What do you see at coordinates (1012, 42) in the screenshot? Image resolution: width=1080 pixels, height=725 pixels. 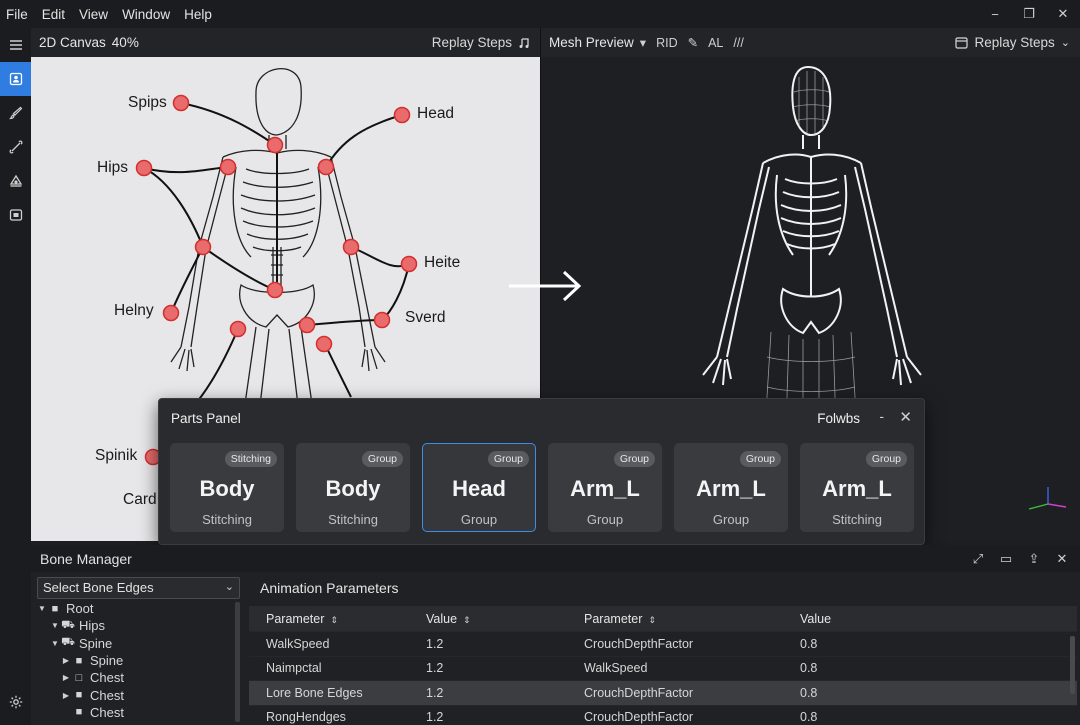 I see `replay-steps-button-right: Replay Steps ⌄` at bounding box center [1012, 42].